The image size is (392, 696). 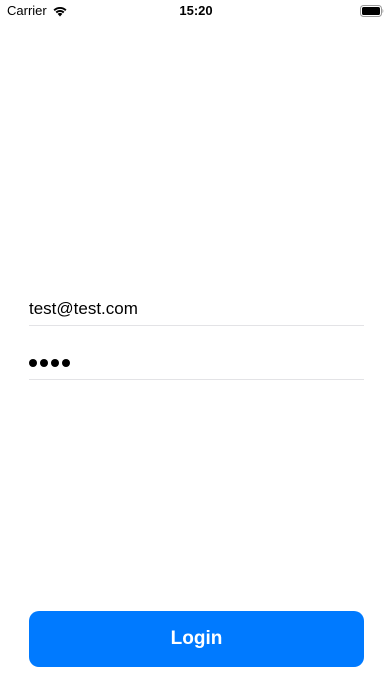 I want to click on email-field, so click(x=196, y=310).